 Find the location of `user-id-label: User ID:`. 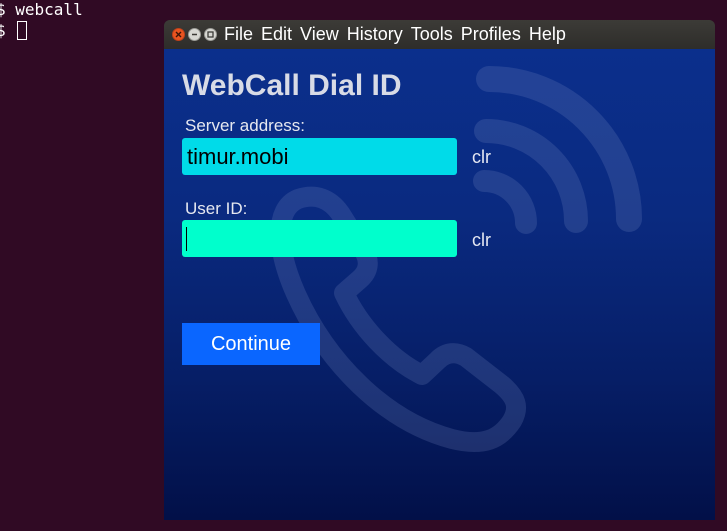

user-id-label: User ID: is located at coordinates (216, 208).